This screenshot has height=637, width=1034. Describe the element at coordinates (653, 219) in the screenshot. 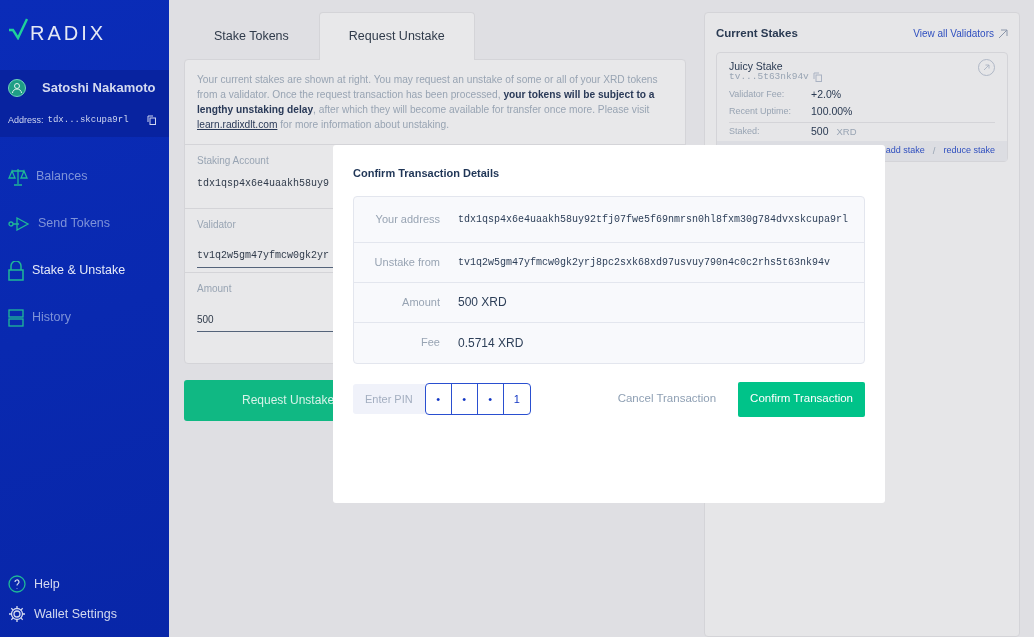

I see `detail-value: tdx1qsp4x6e4uaakh58uy92tfj07fwe5f69nmrsn0hl8fxm30g784dvxskcupa9rl` at that location.